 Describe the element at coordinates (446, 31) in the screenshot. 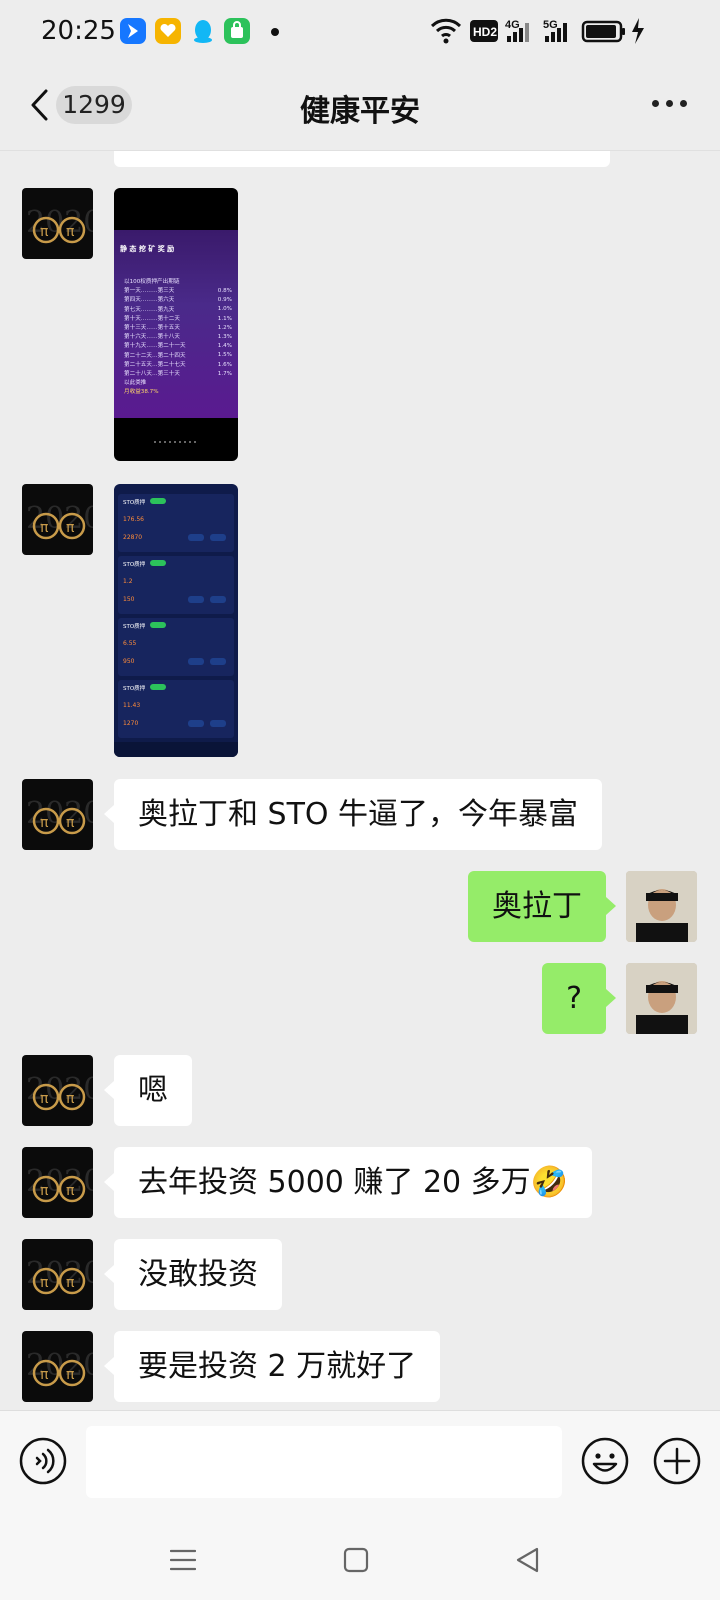

I see `wifi-icon` at that location.